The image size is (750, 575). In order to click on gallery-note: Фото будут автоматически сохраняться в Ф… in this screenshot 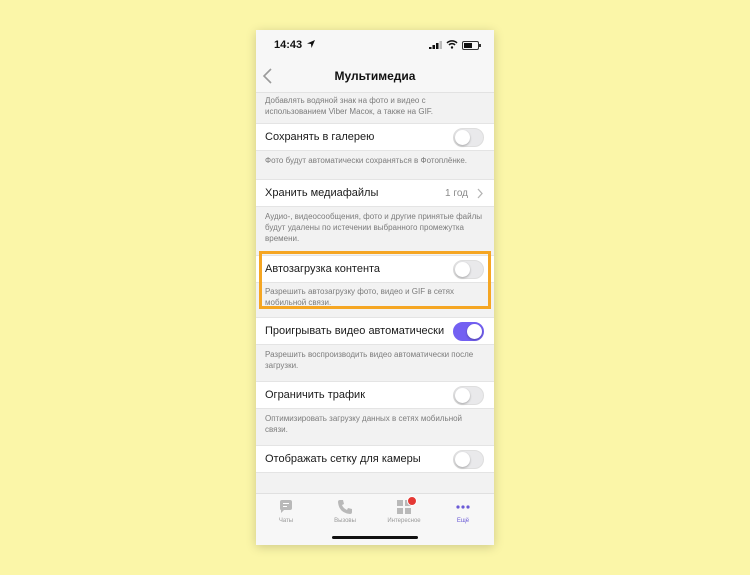, I will do `click(366, 160)`.